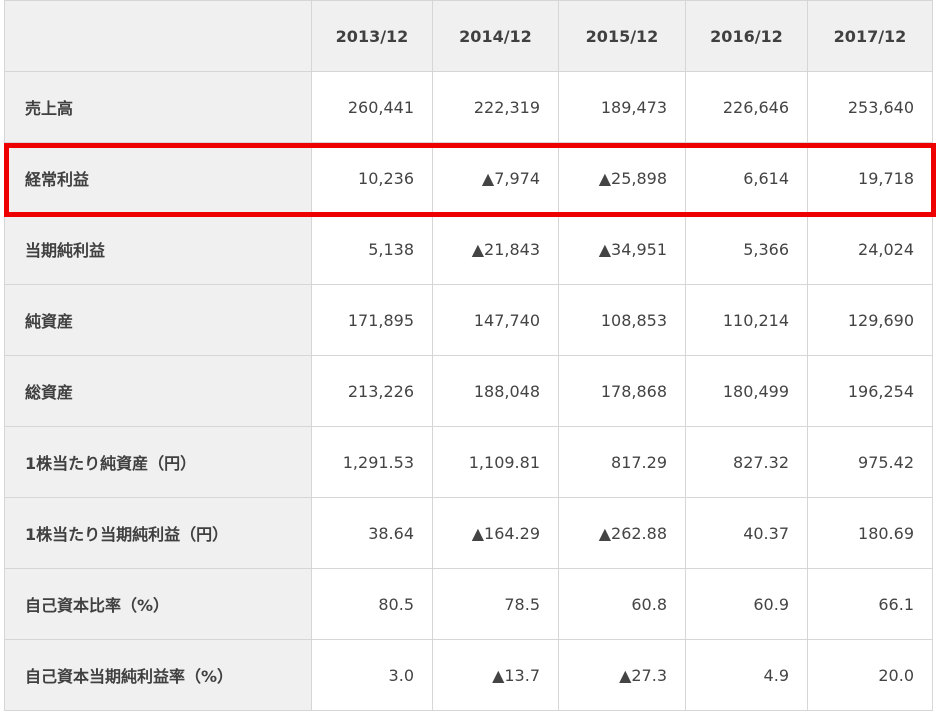  Describe the element at coordinates (372, 107) in the screenshot. I see `table-cell: 260,441` at that location.